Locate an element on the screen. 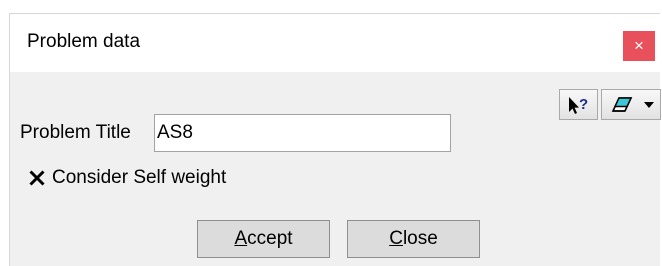  consider-self-weight-label: Consider Self weight is located at coordinates (139, 177).